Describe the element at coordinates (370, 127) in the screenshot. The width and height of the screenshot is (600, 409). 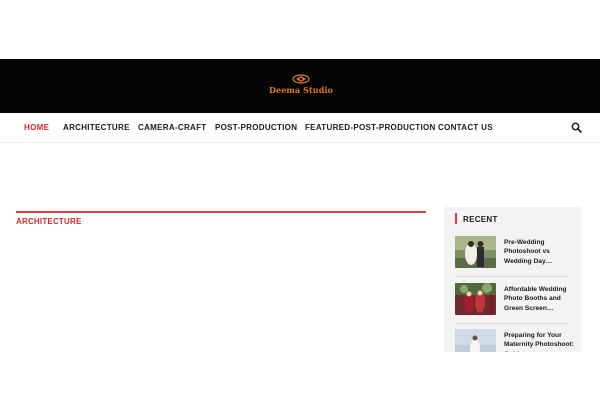
I see `nav-item-featured-post-production: FEATURED-POST-PRODUCTION` at that location.